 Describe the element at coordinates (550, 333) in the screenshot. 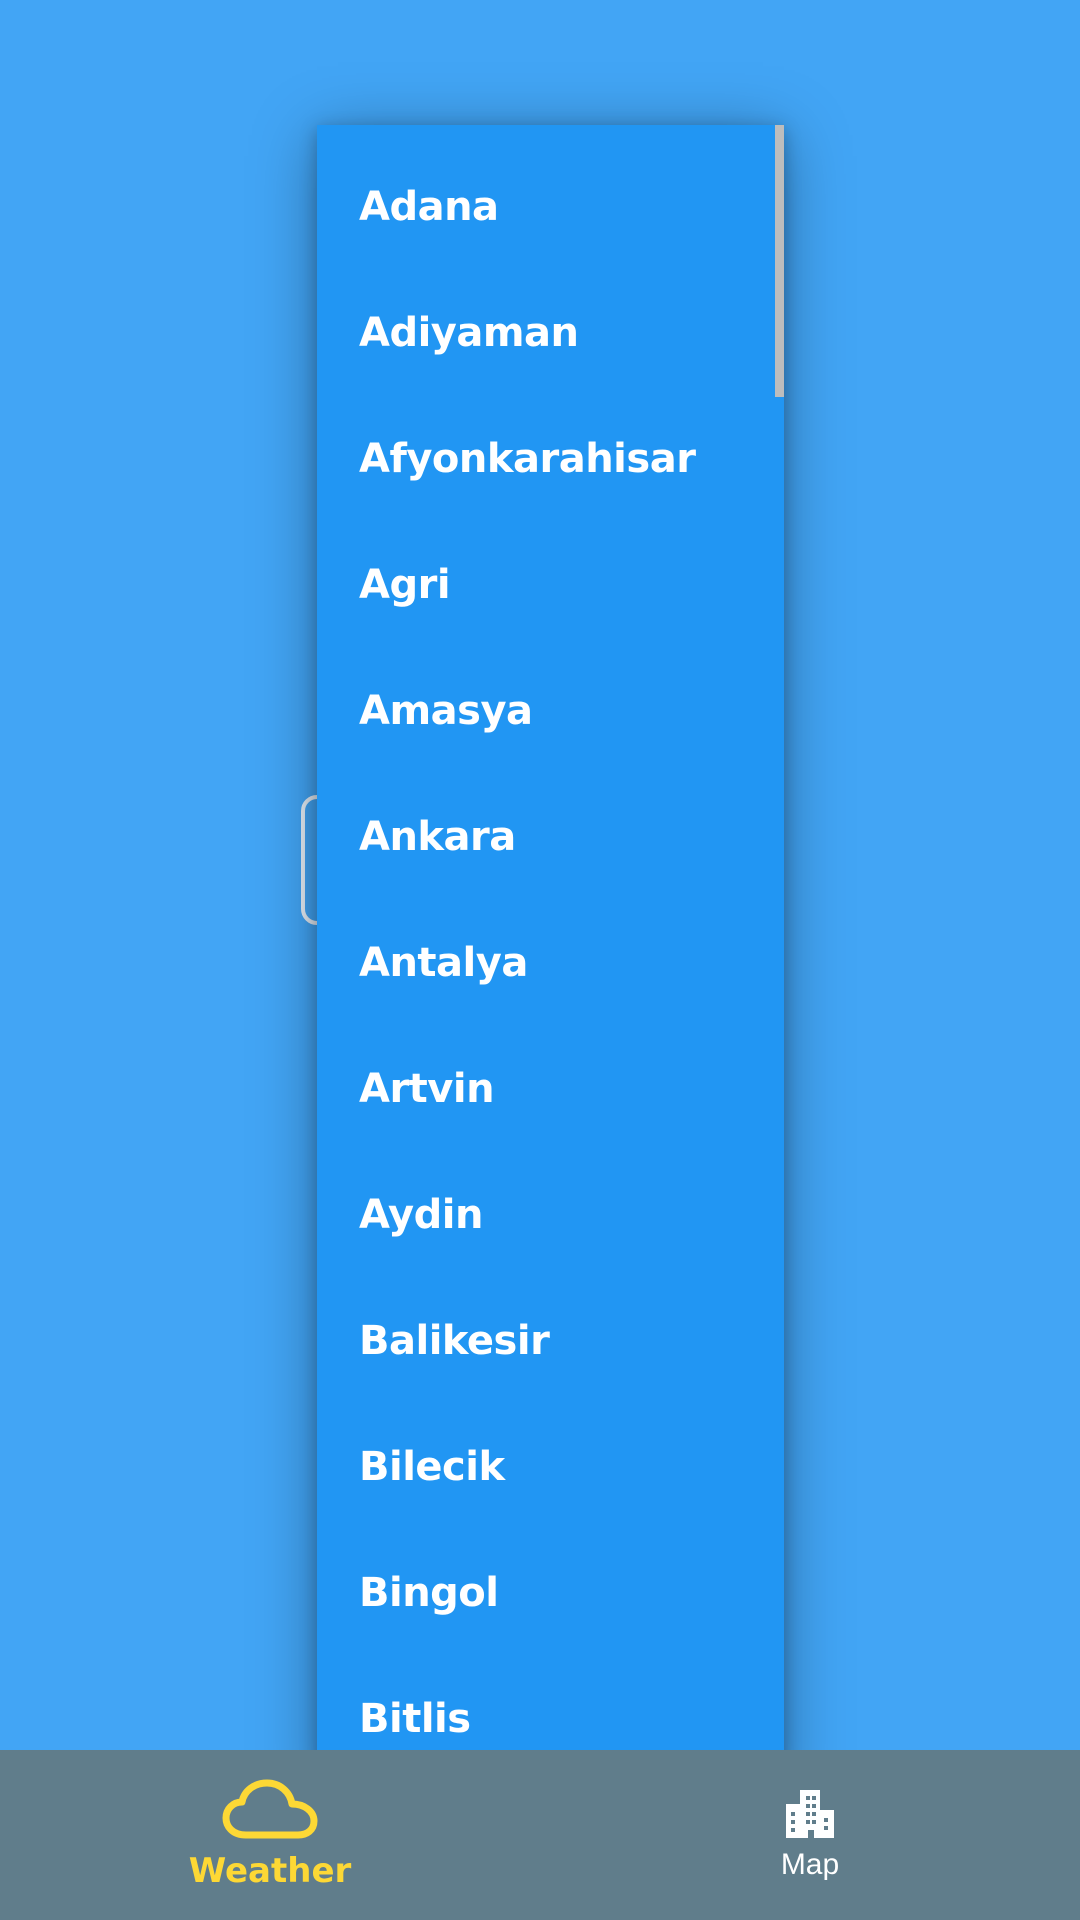

I see `city-option: Adiyaman` at that location.